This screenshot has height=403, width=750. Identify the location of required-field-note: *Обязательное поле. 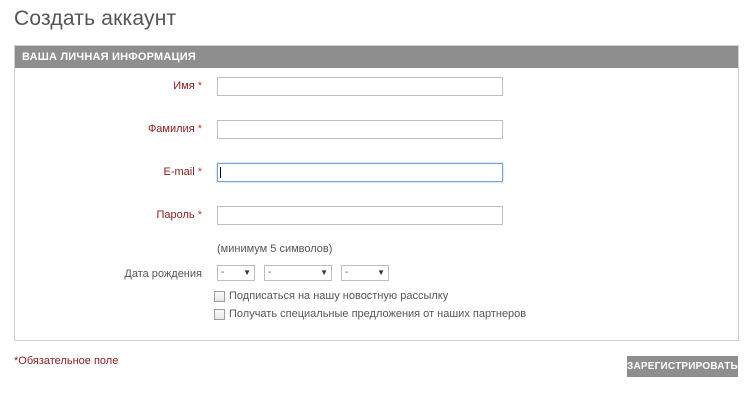
(66, 361).